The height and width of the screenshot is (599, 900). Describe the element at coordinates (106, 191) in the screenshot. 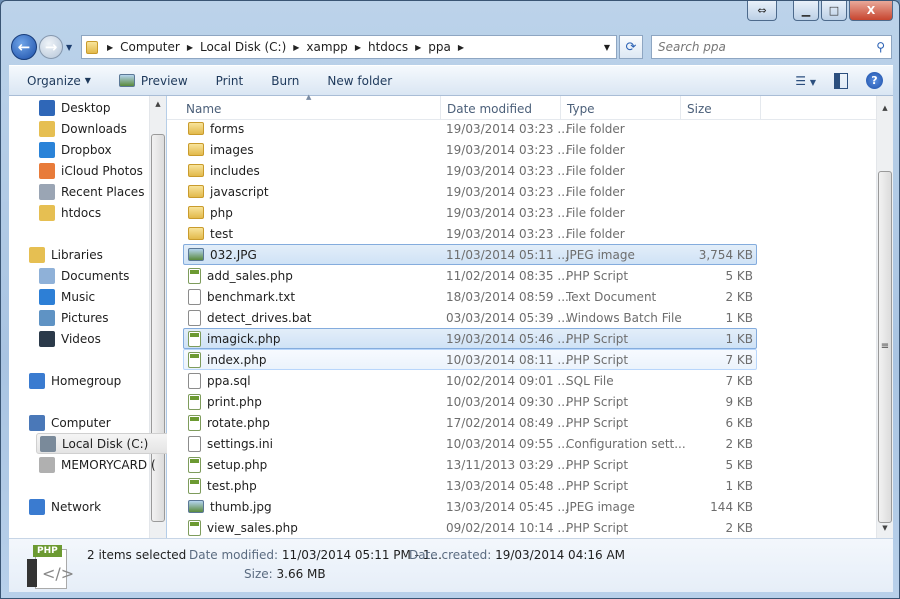

I see `nav-item-recent-places: Recent Places` at that location.